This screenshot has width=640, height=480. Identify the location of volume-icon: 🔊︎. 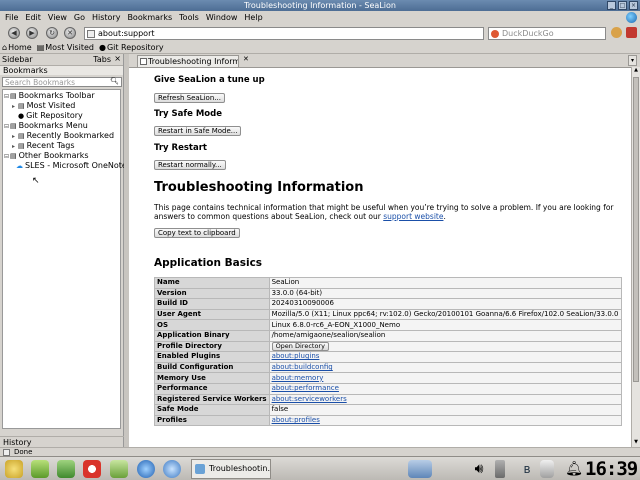
(479, 469).